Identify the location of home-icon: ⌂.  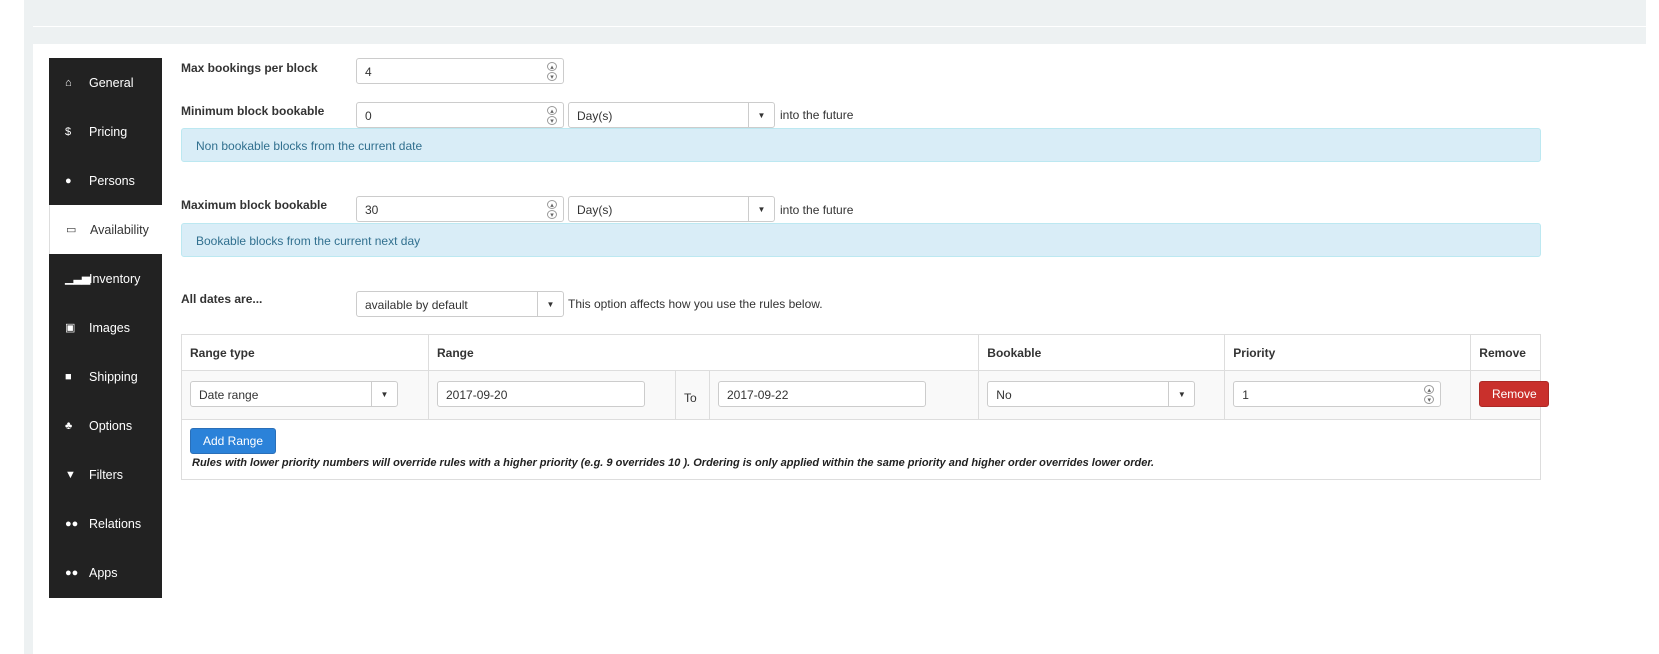
(68, 82).